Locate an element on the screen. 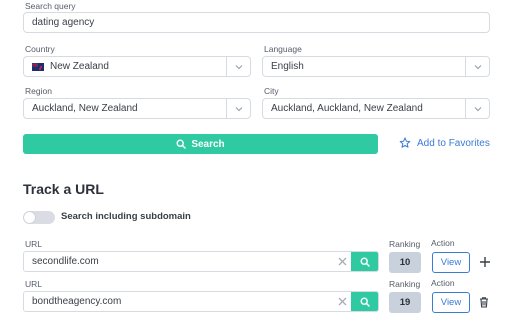  country-label: Country is located at coordinates (40, 49).